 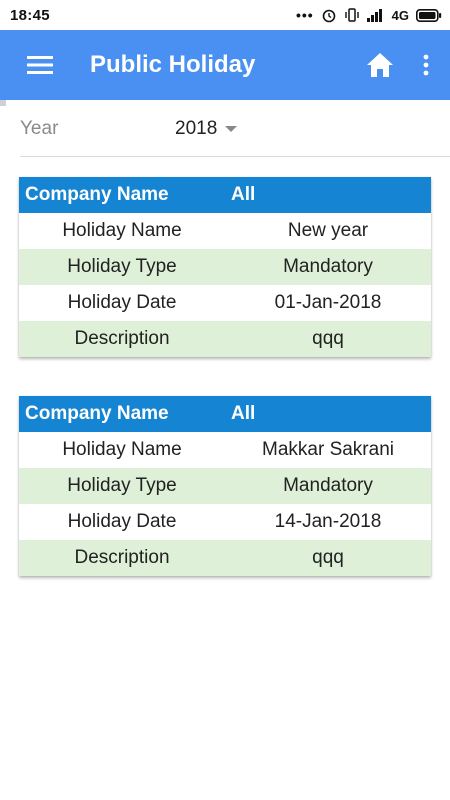 I want to click on status-time: 18:45, so click(x=30, y=15).